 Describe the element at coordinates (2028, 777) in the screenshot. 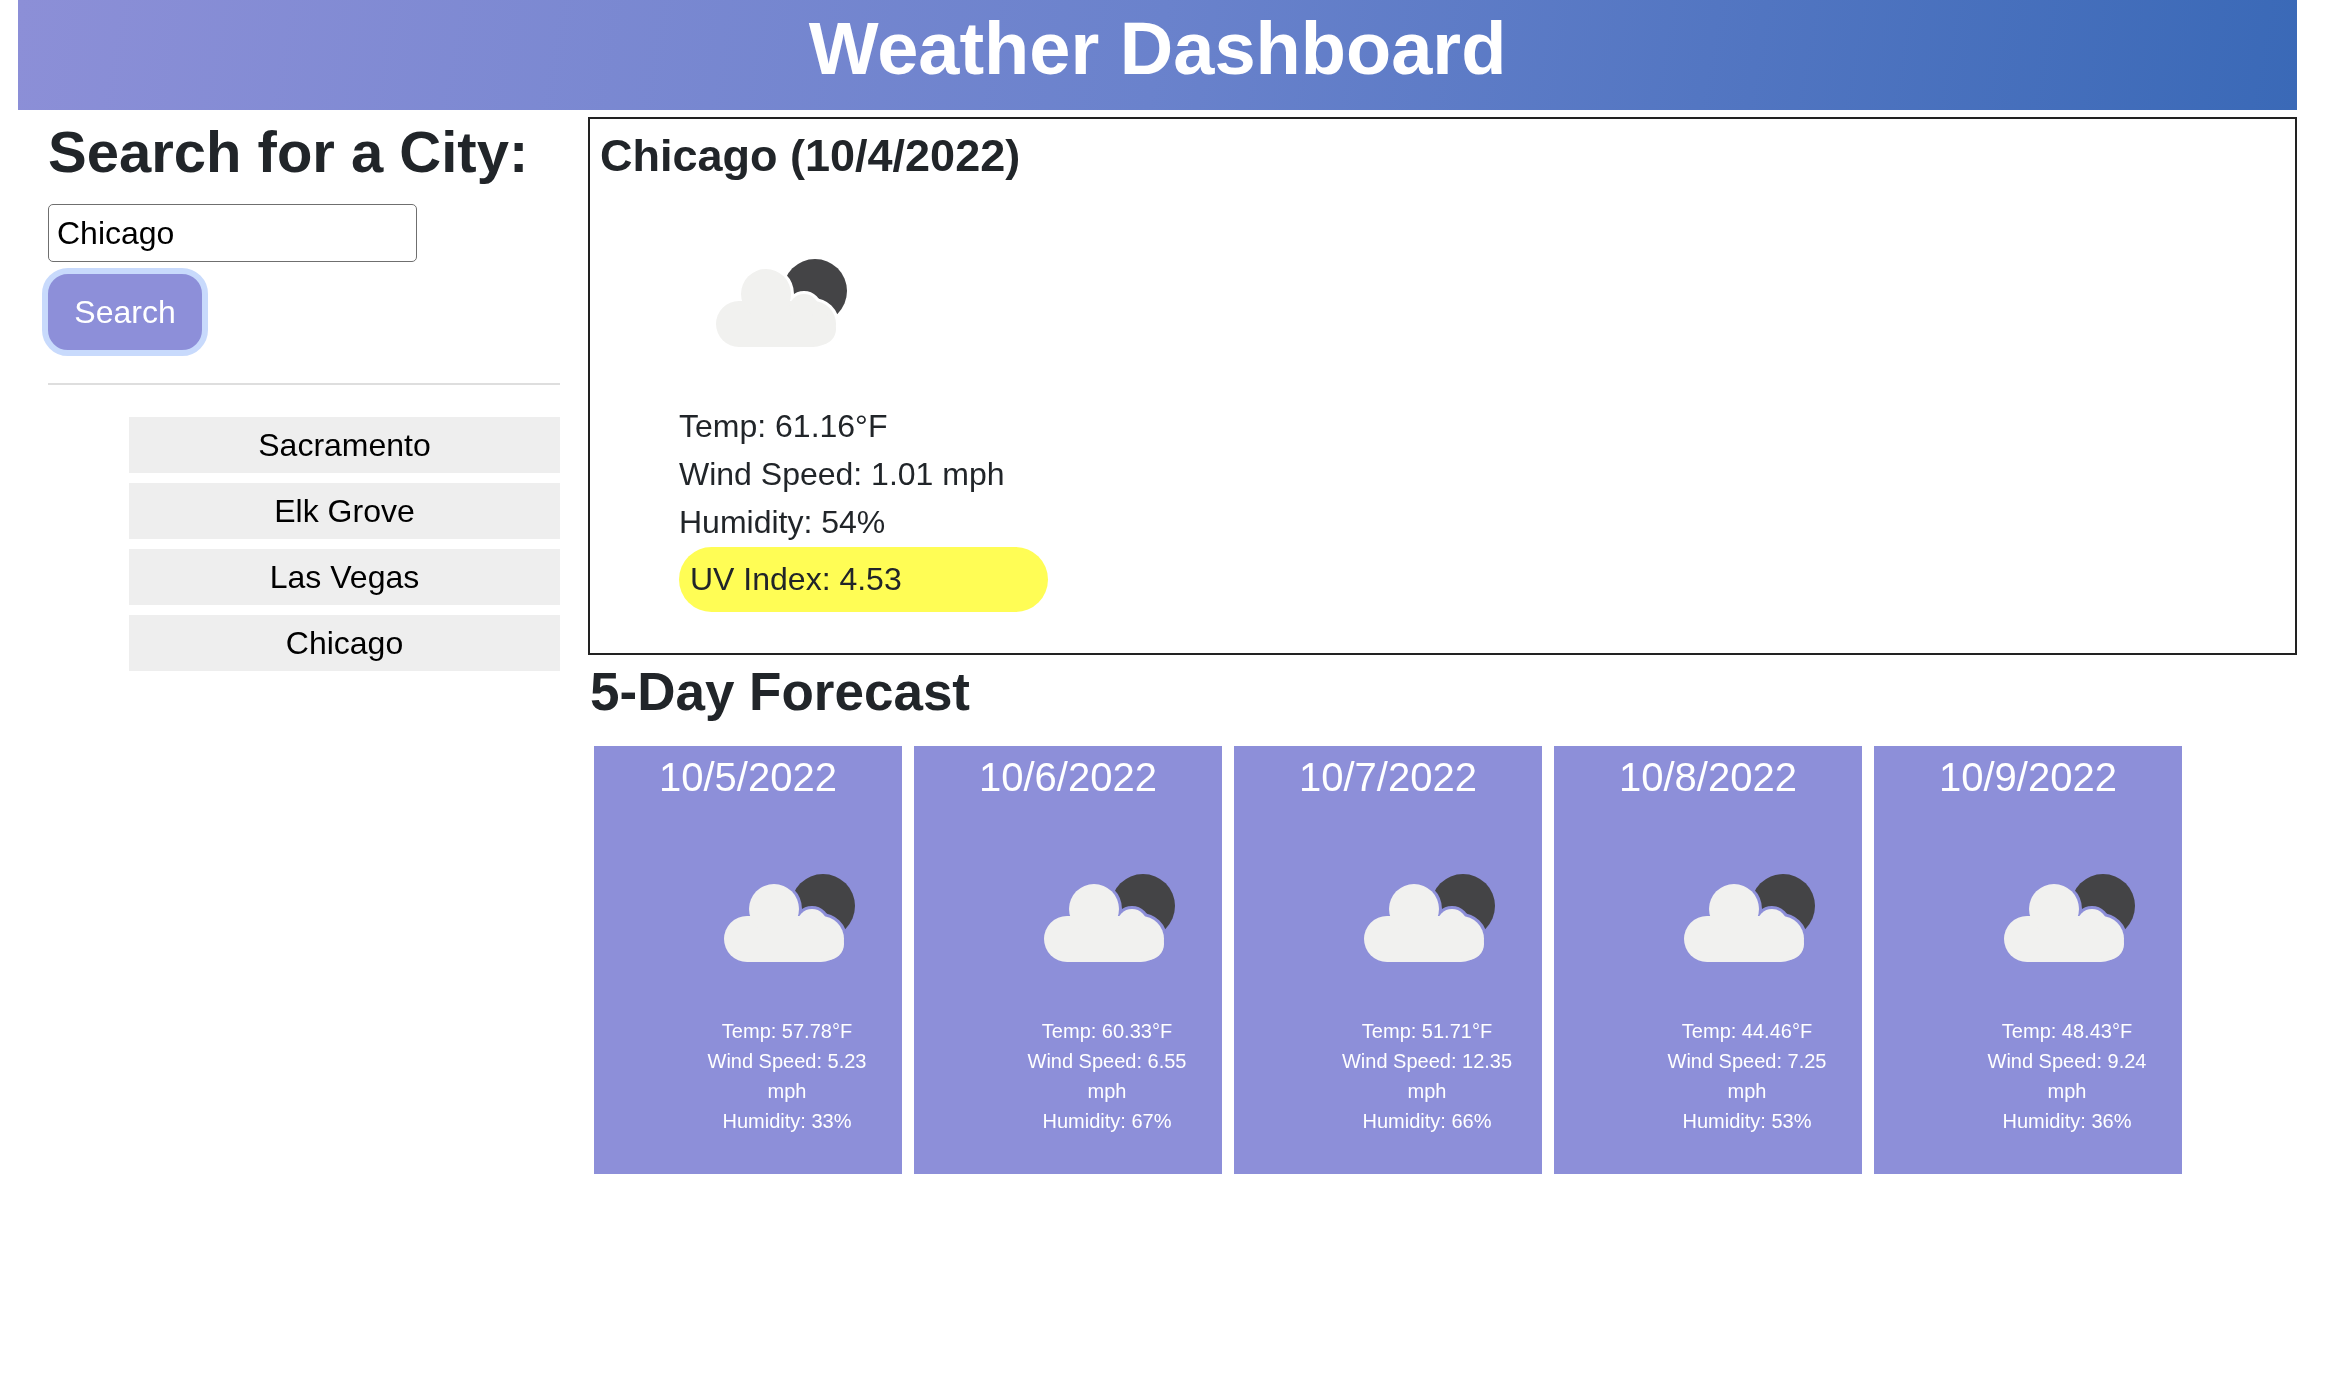

I see `forecast-date: 10/9/2022` at that location.